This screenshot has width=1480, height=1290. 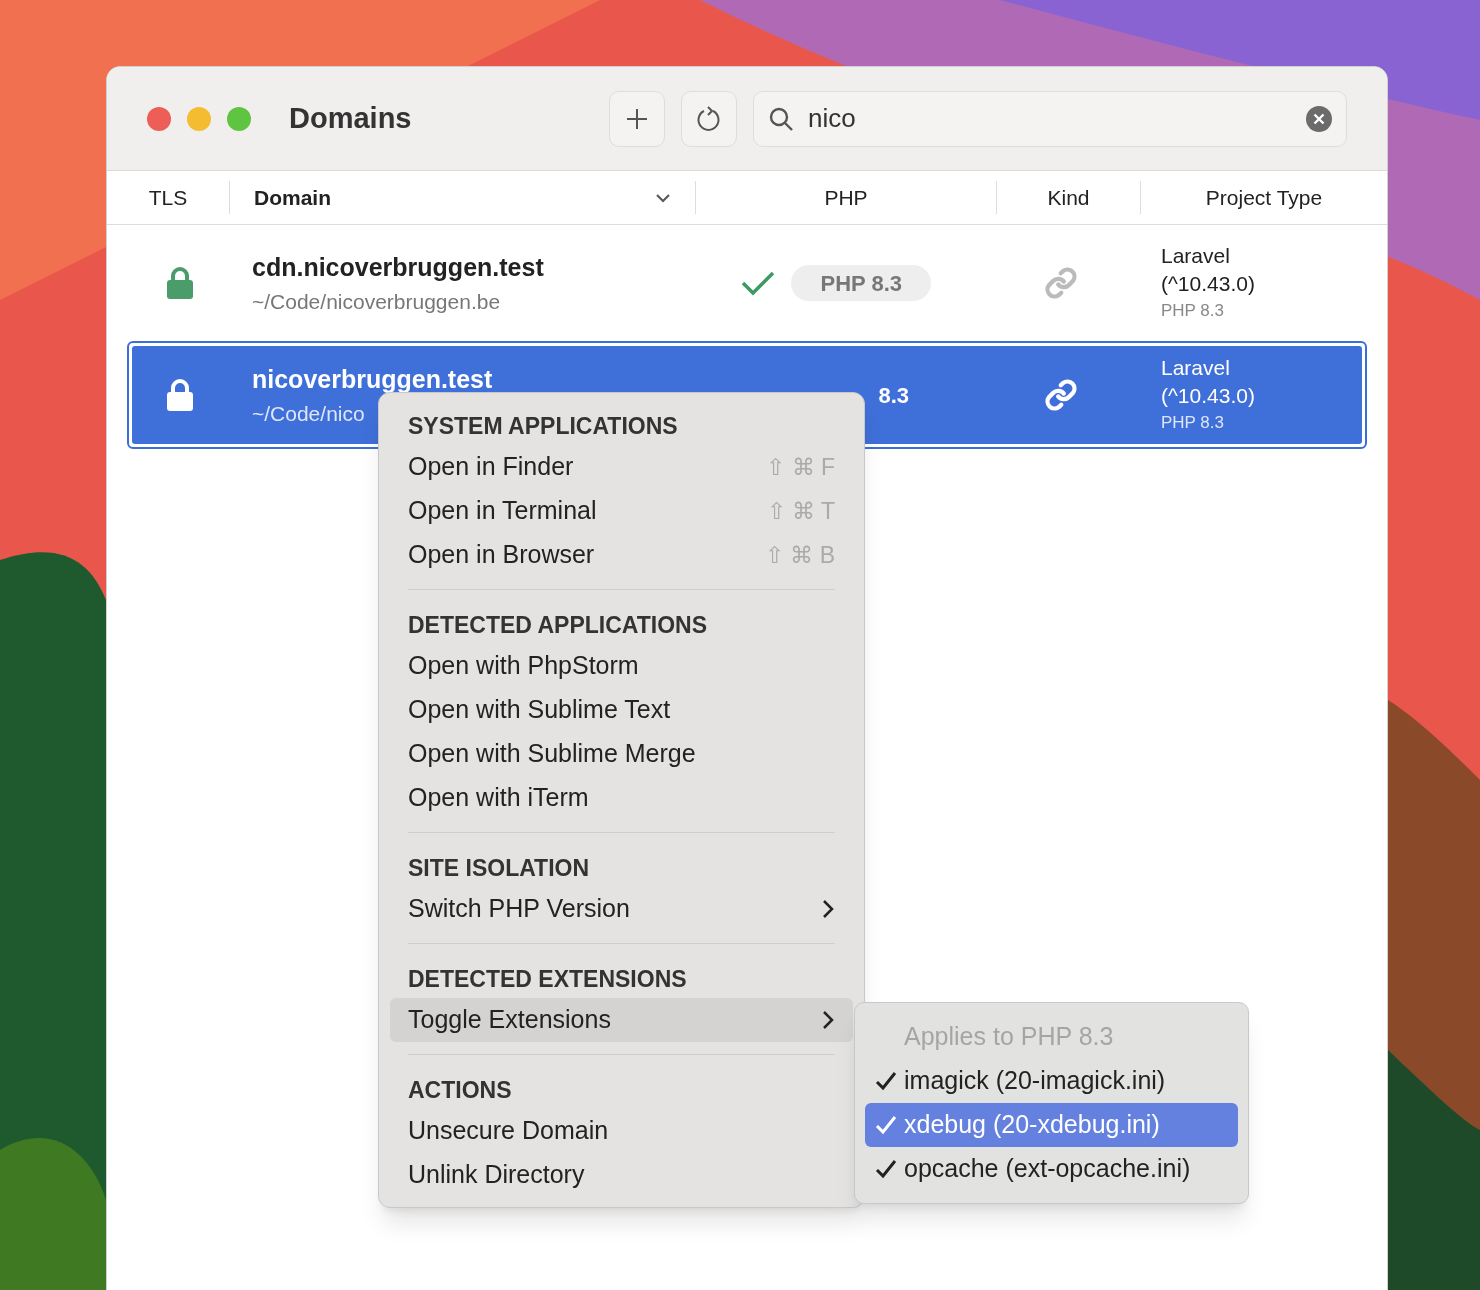 What do you see at coordinates (1264, 197) in the screenshot?
I see `column-header: Project Type` at bounding box center [1264, 197].